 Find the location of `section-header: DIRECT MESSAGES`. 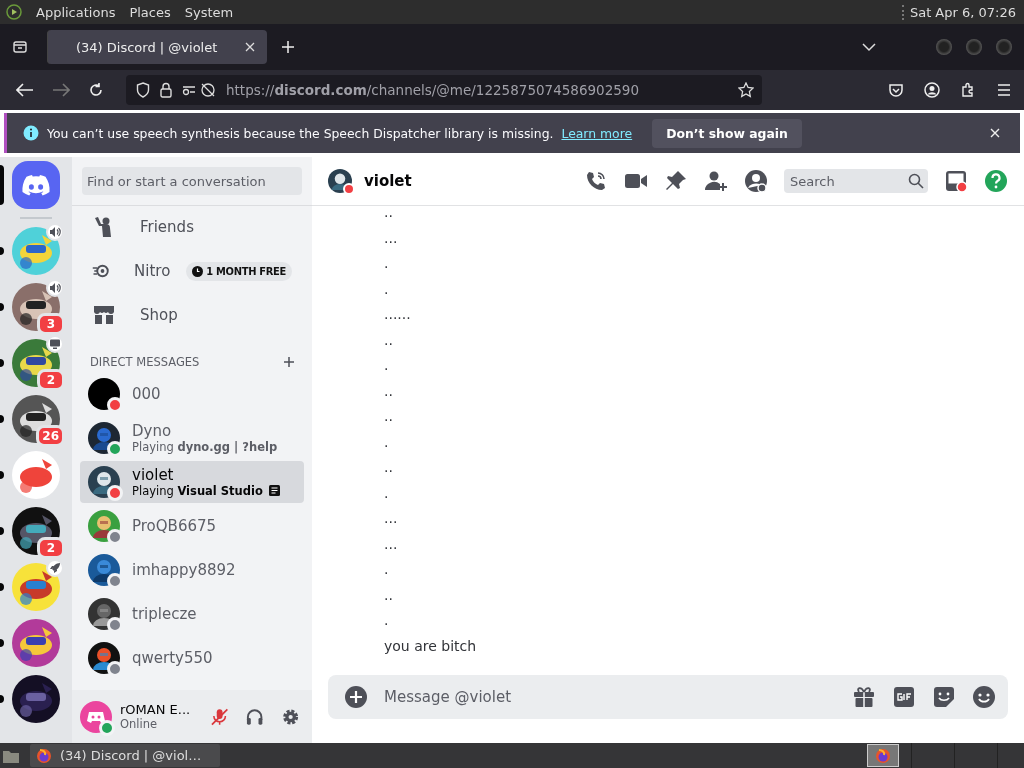

section-header: DIRECT MESSAGES is located at coordinates (145, 362).